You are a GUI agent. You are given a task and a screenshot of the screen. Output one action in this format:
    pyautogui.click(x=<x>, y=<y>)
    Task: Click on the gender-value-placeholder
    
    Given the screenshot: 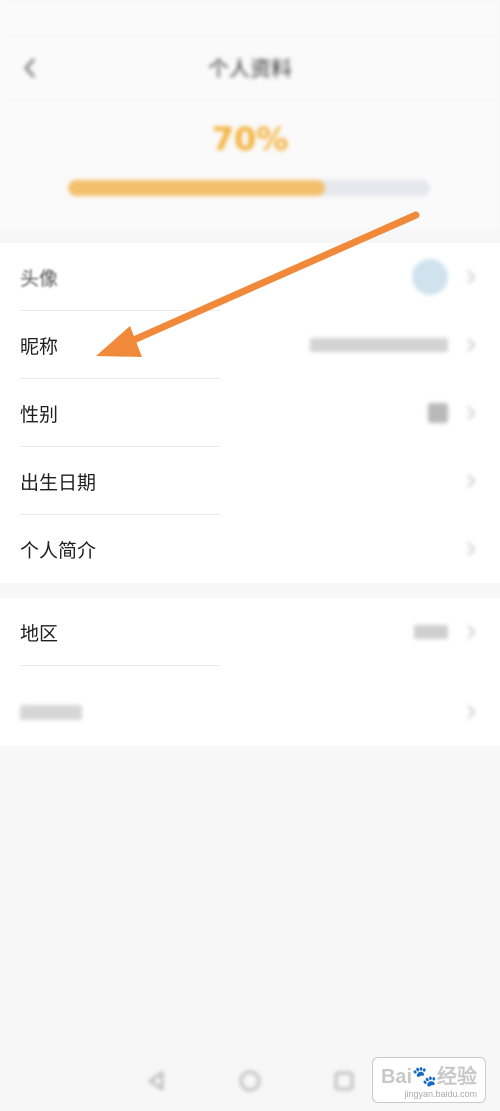 What is the action you would take?
    pyautogui.click(x=438, y=413)
    